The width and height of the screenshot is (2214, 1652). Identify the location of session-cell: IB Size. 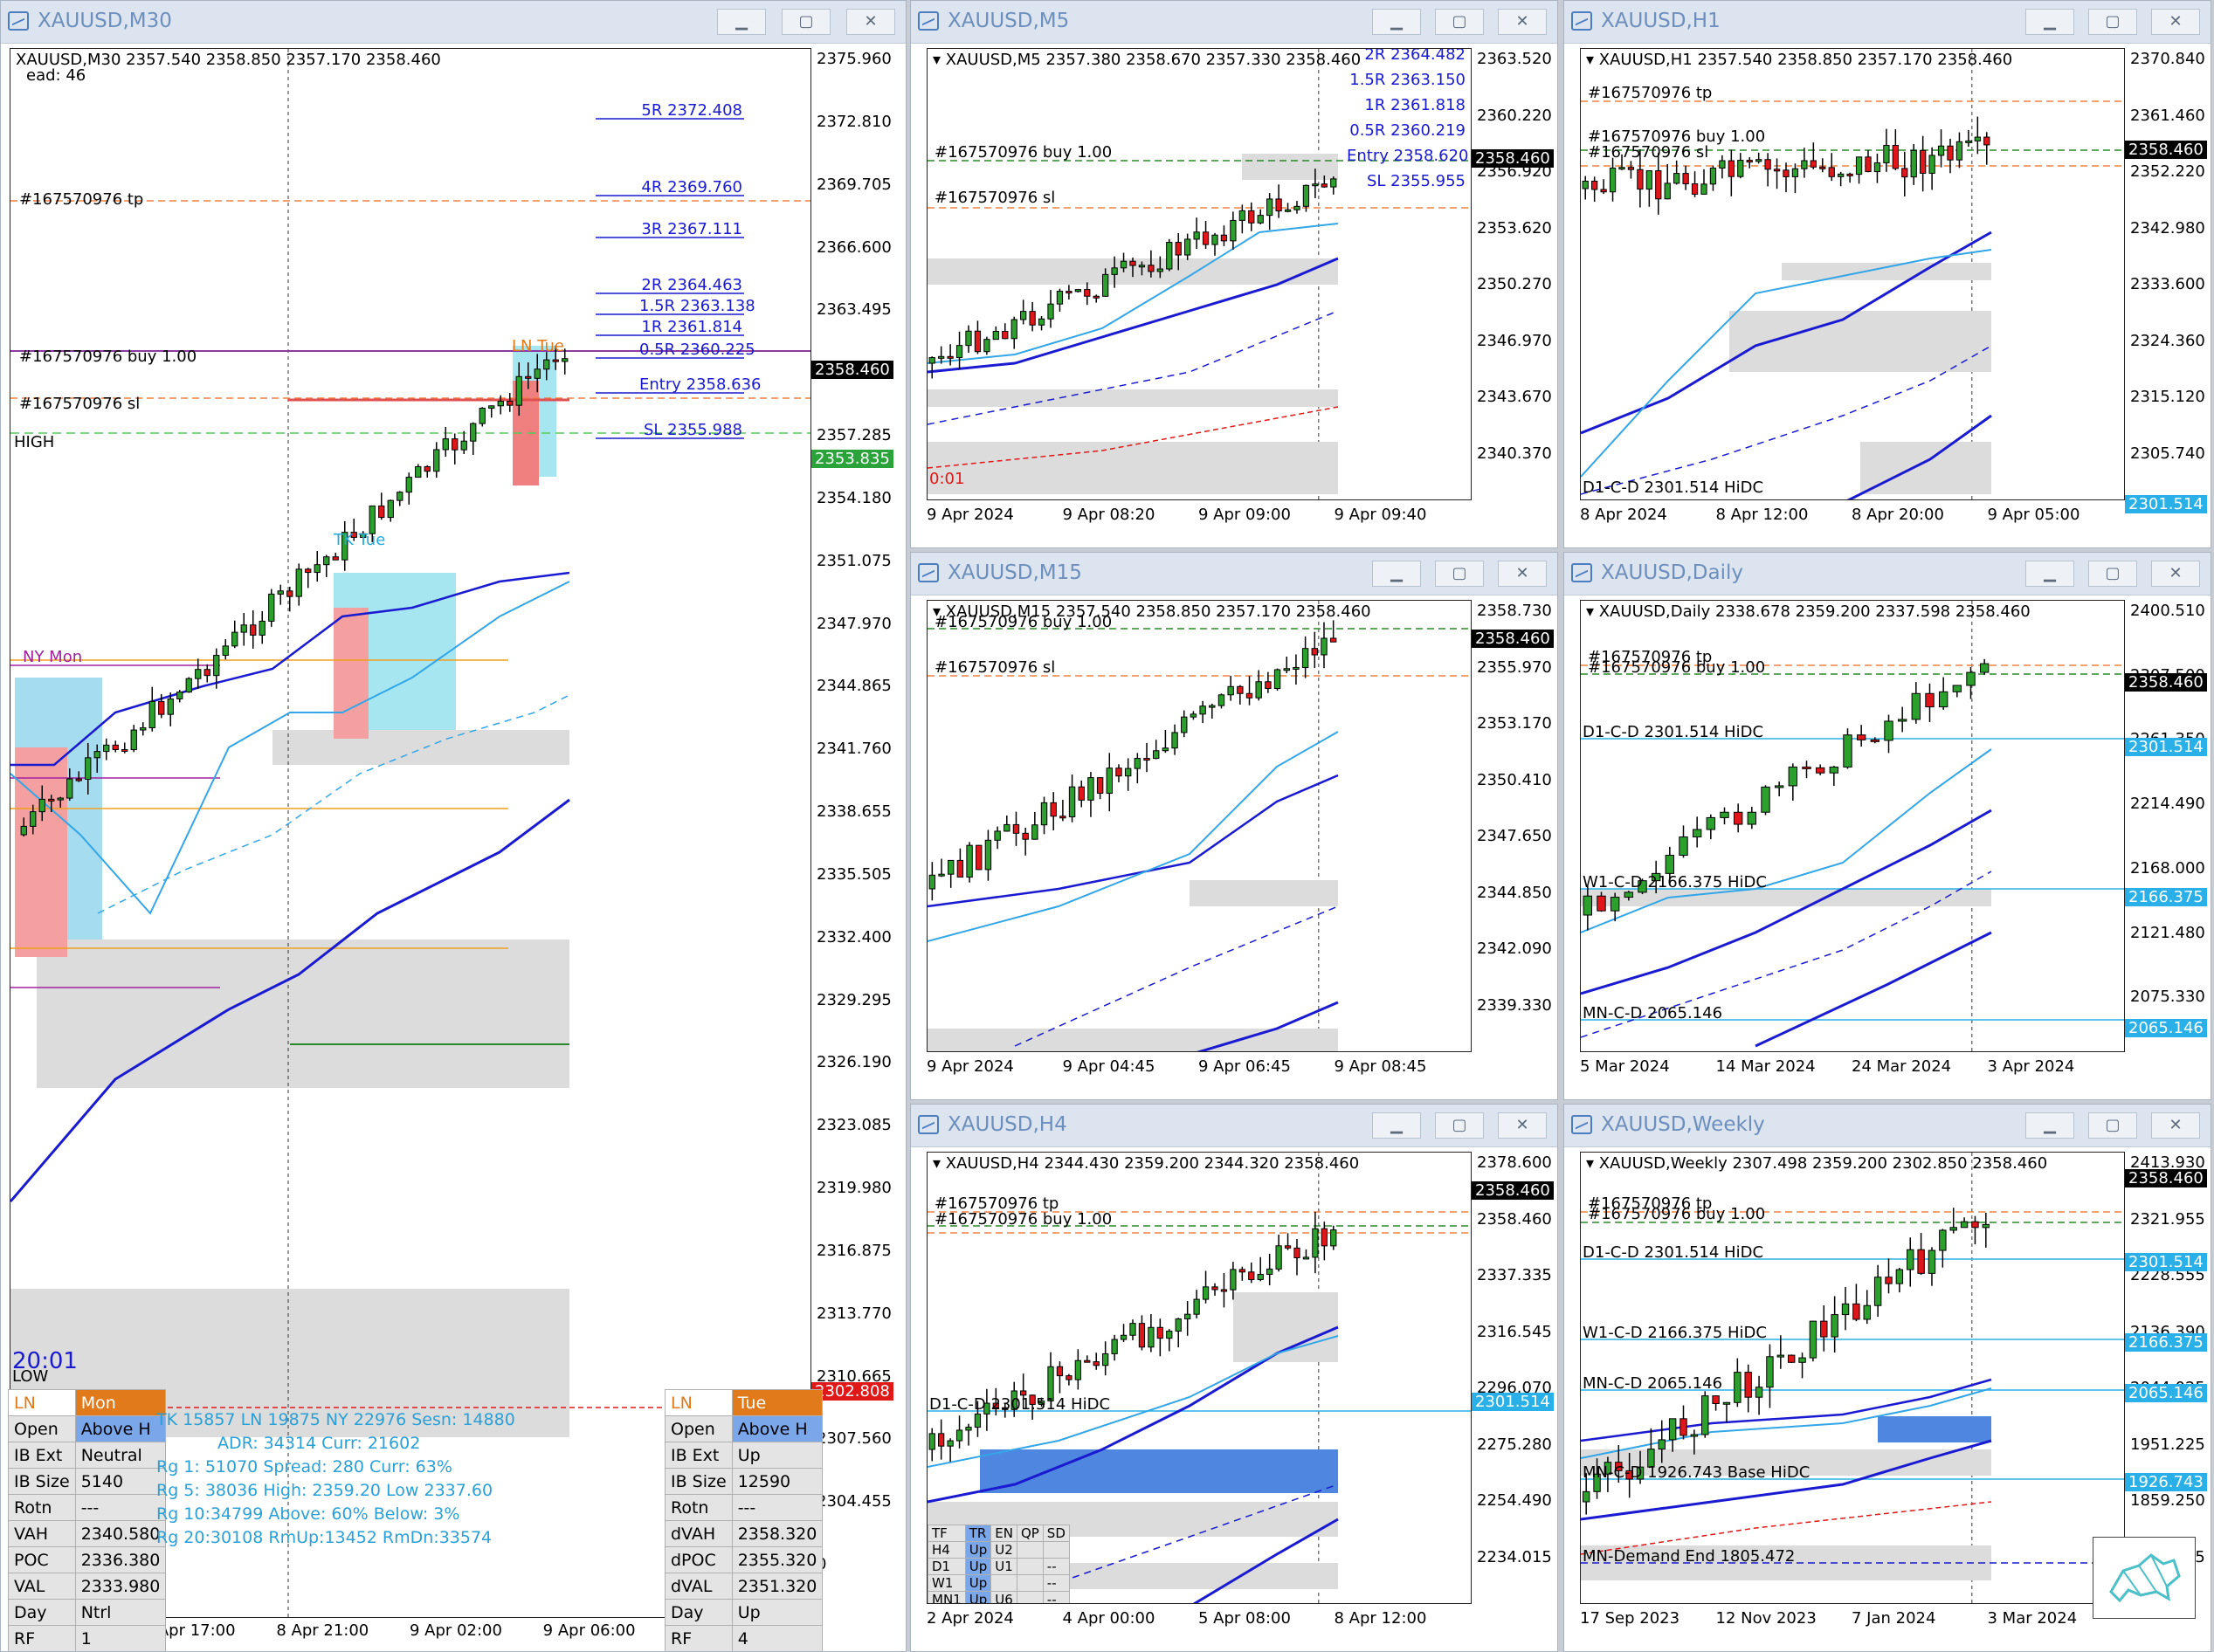
(42, 1481).